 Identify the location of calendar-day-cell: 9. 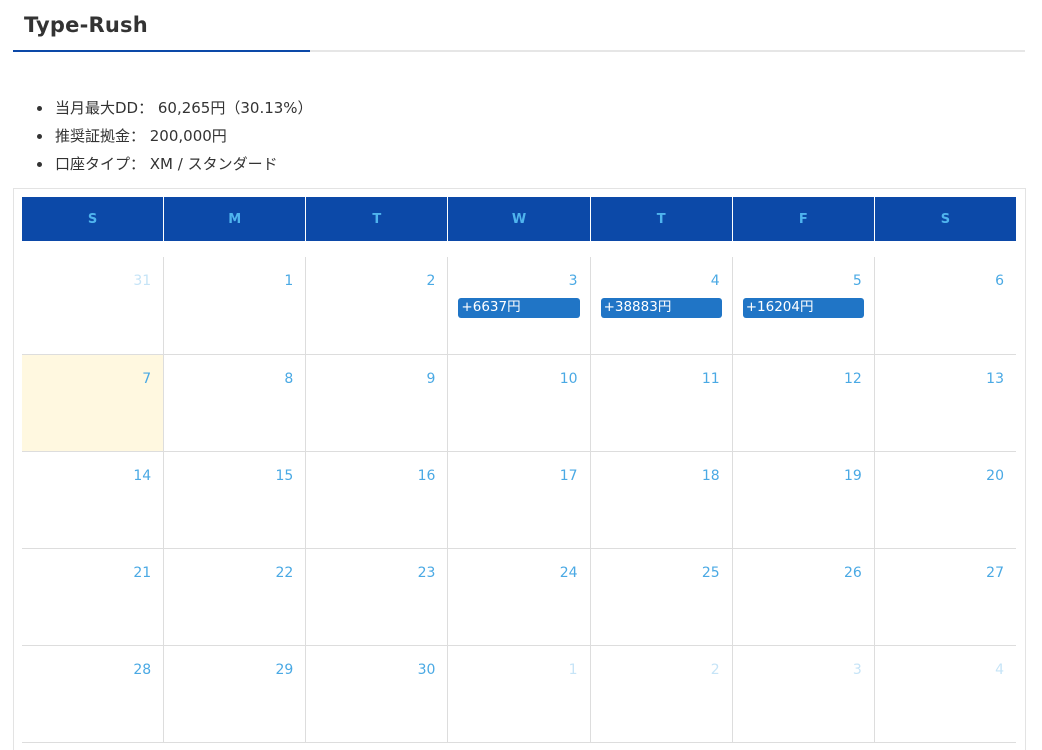
(377, 403).